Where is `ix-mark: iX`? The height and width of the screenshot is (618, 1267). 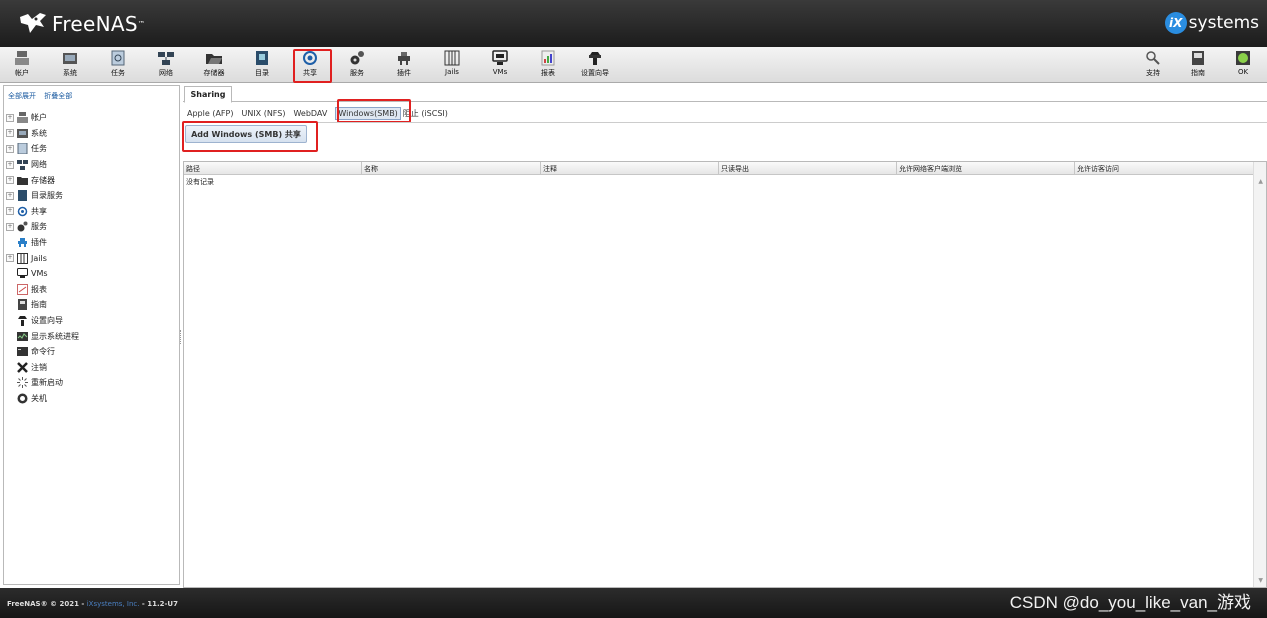 ix-mark: iX is located at coordinates (1175, 23).